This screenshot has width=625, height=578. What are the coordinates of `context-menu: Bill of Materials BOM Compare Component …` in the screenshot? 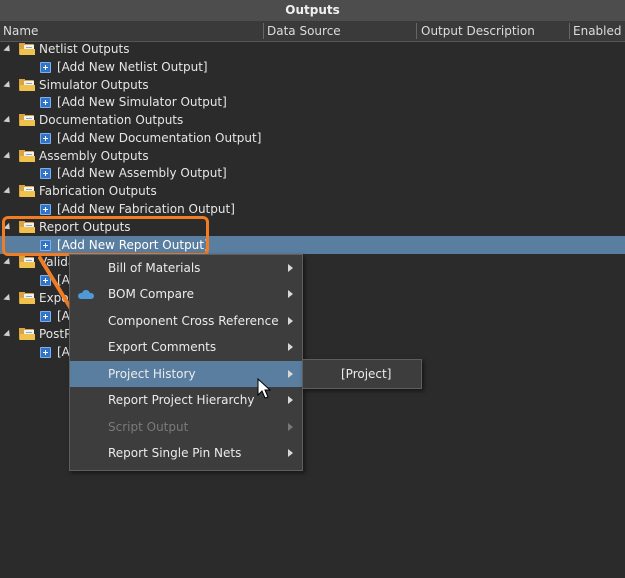 It's located at (186, 362).